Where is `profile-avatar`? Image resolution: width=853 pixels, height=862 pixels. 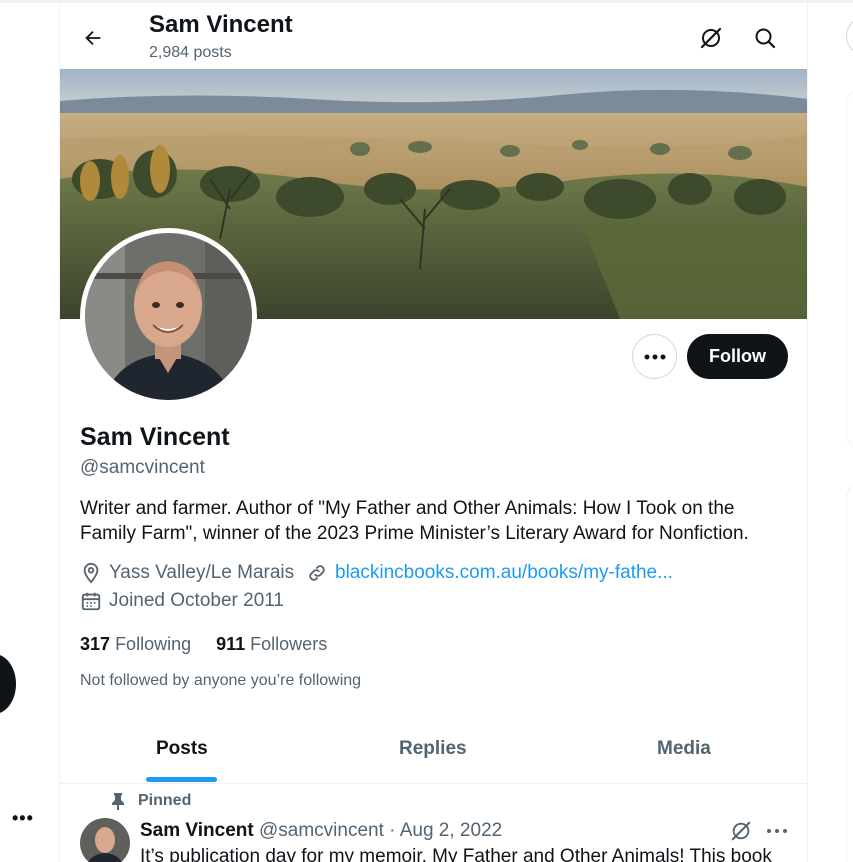 profile-avatar is located at coordinates (168, 316).